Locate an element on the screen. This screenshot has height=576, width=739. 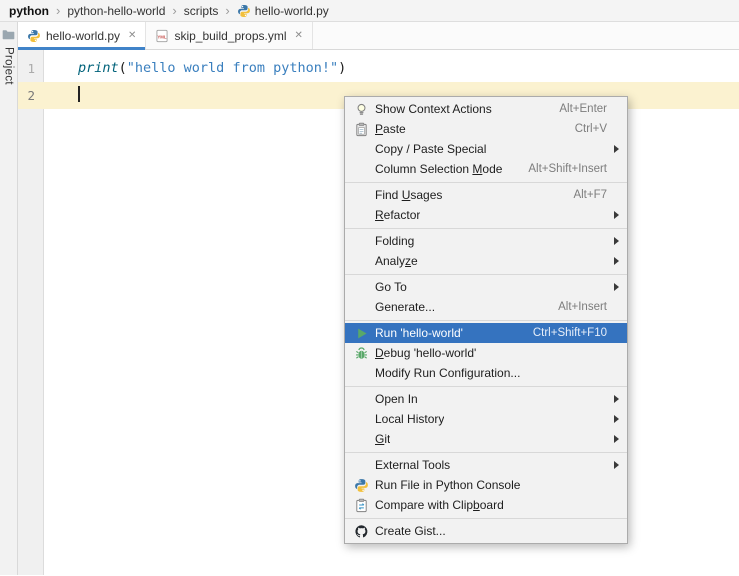
run-icon is located at coordinates (361, 333).